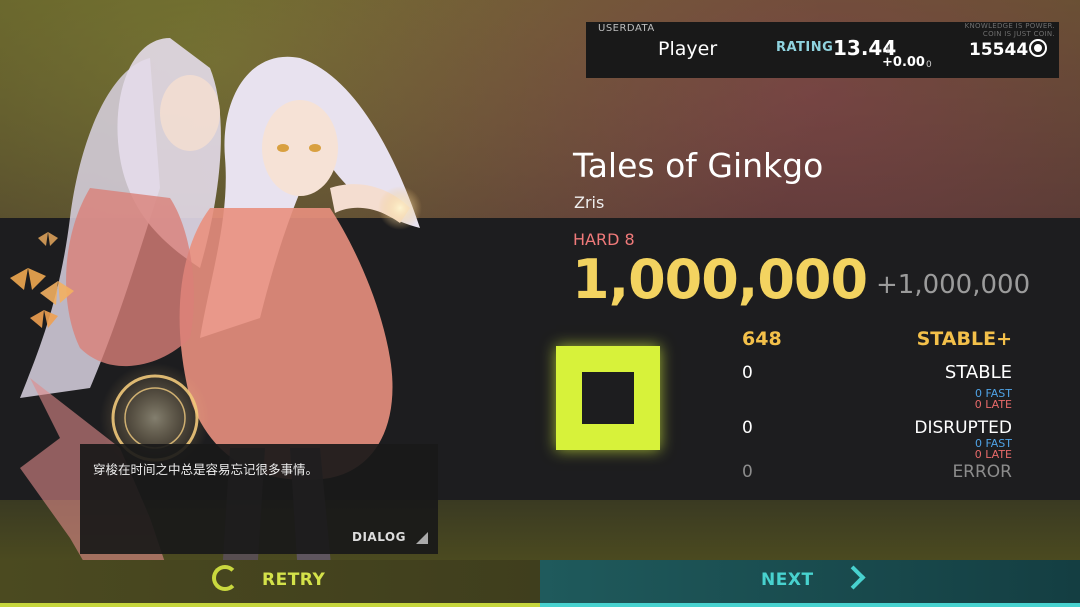 This screenshot has width=1080, height=607. Describe the element at coordinates (626, 28) in the screenshot. I see `userdata-label: USERDATA` at that location.